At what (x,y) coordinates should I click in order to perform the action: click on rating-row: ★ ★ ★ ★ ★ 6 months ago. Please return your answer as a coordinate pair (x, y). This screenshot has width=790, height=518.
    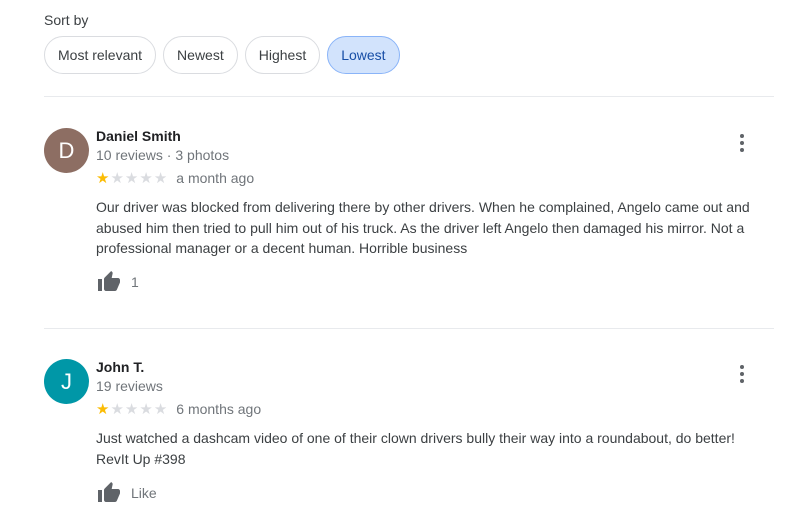
    Looking at the image, I should click on (178, 409).